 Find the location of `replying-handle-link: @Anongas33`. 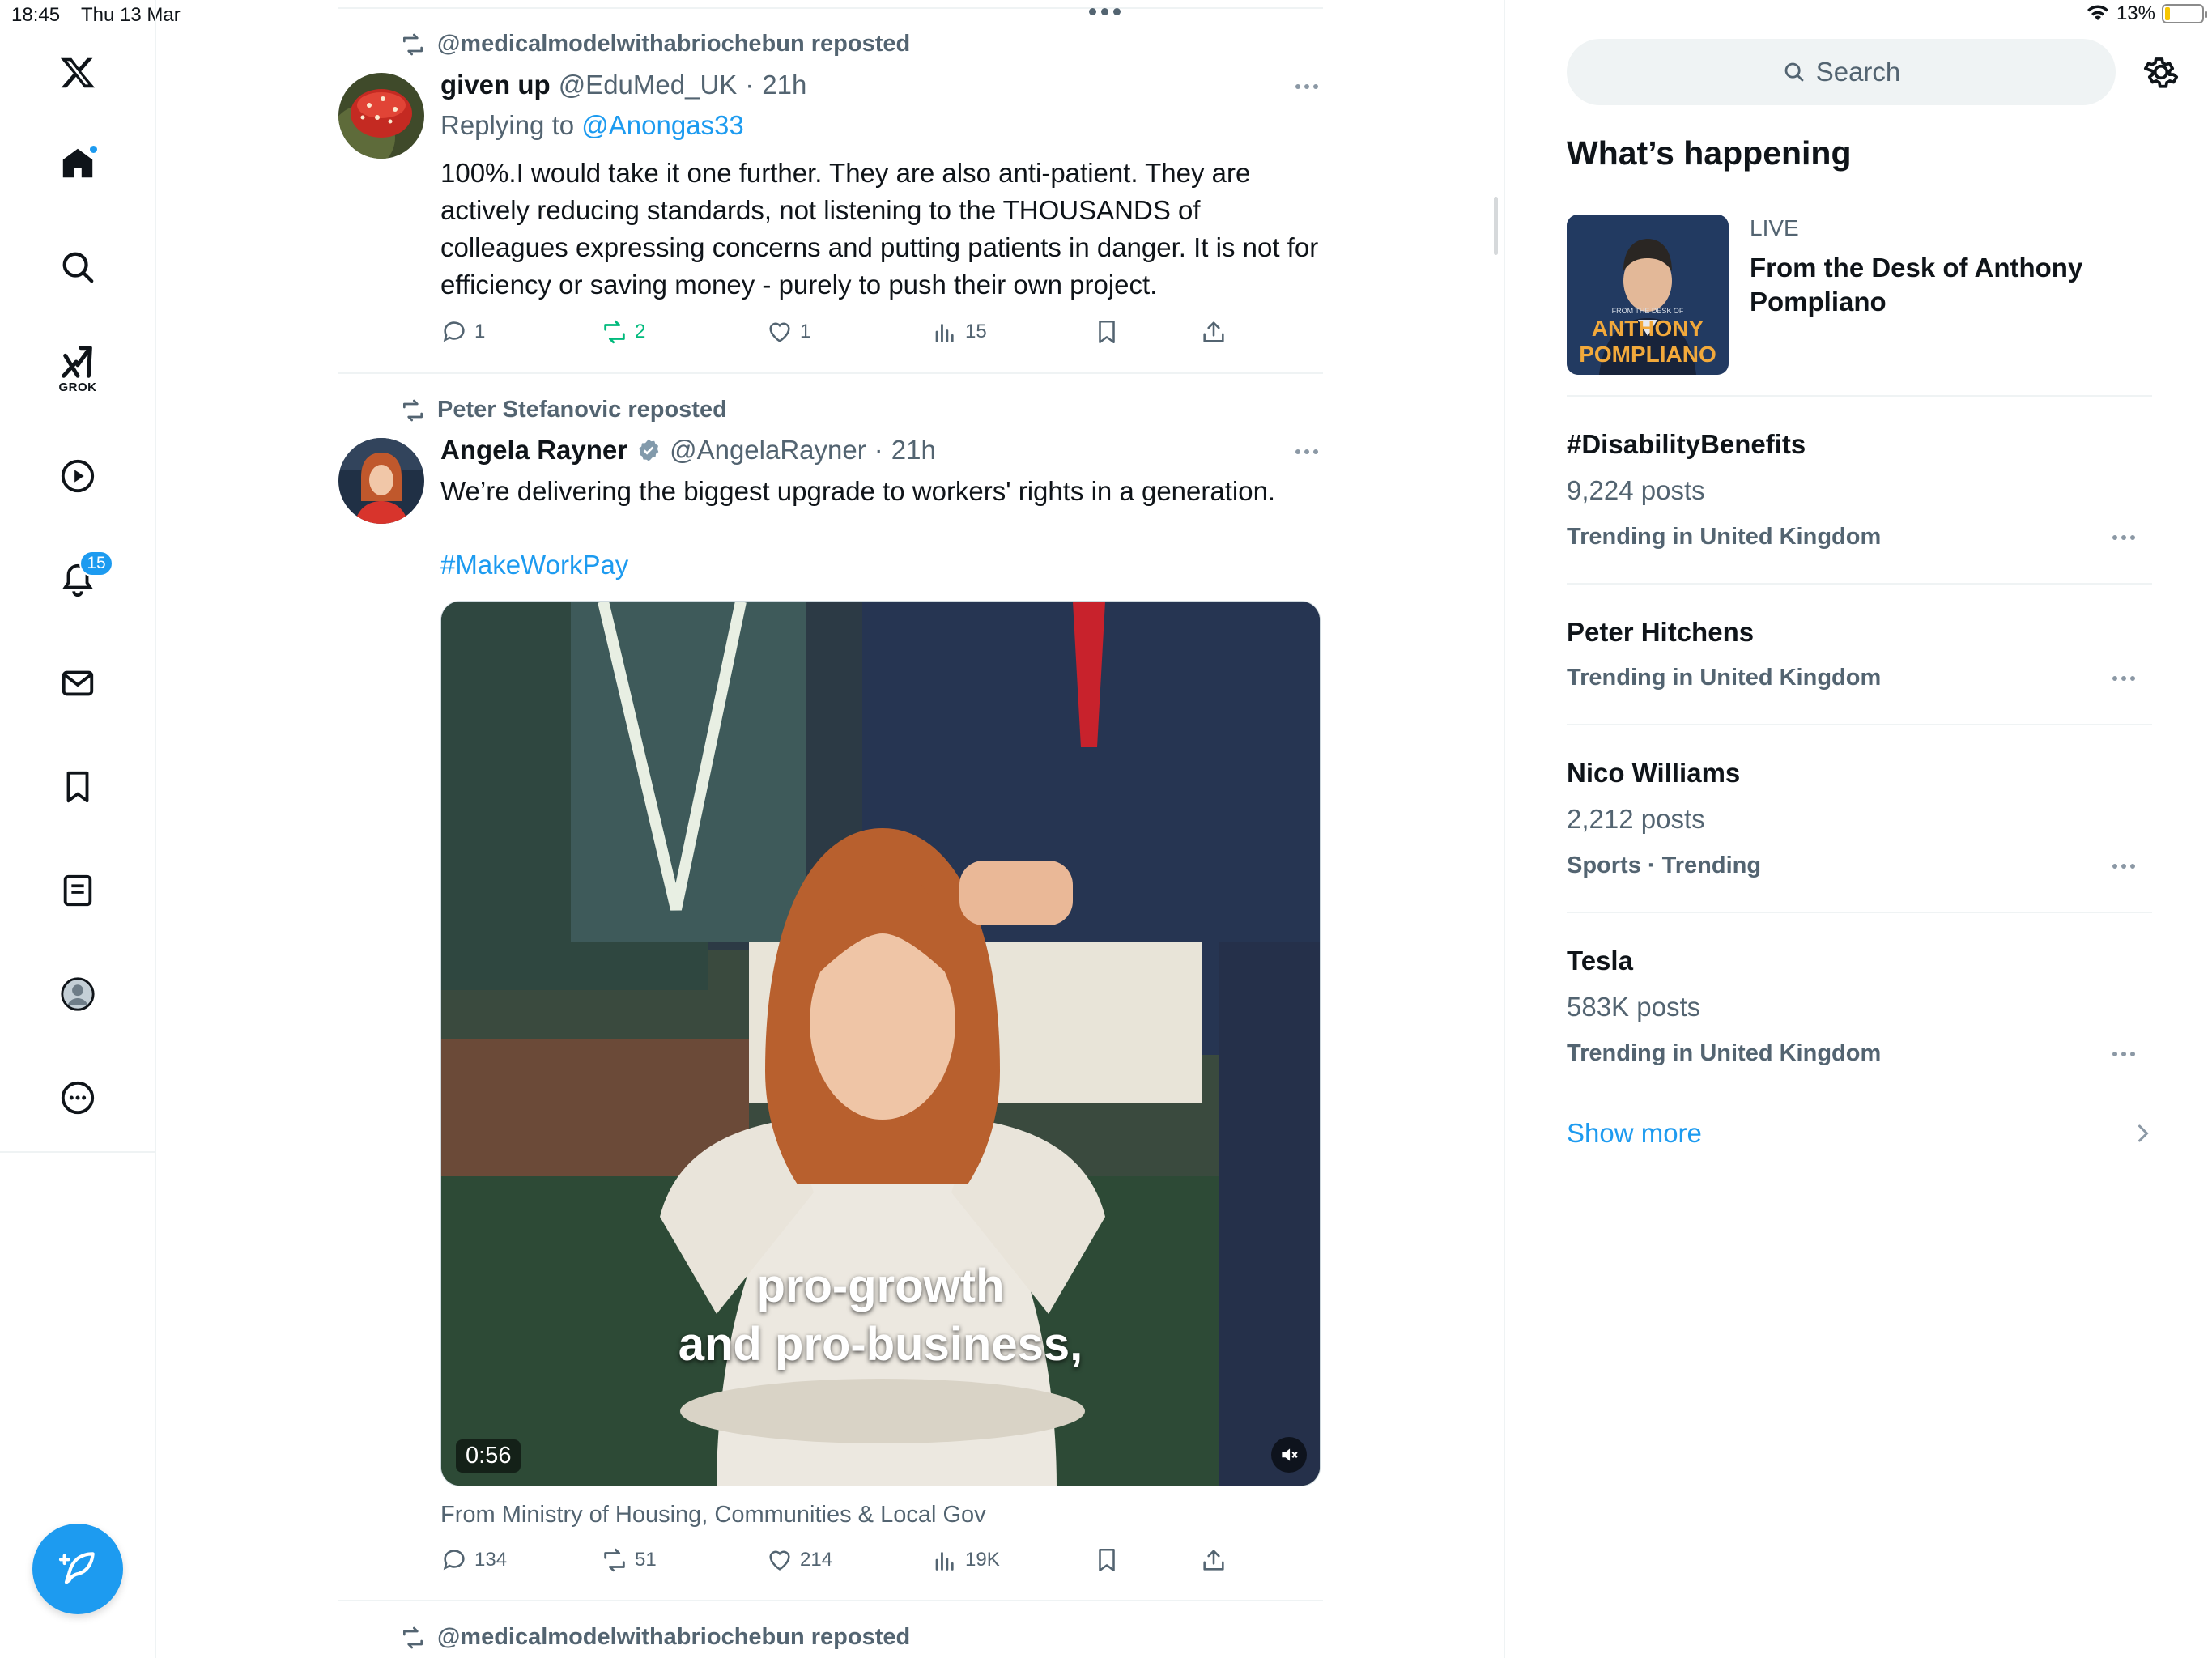

replying-handle-link: @Anongas33 is located at coordinates (662, 125).